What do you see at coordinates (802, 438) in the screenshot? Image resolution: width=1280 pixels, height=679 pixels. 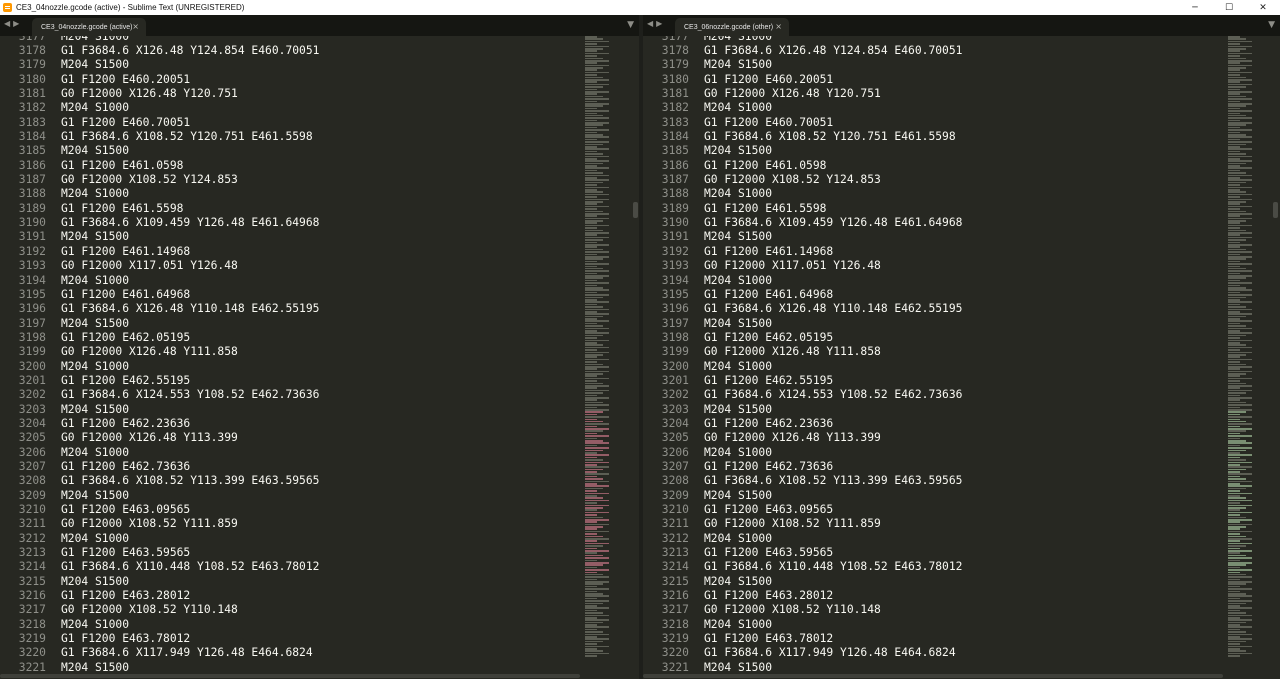 I see `code-line: 3205 G0 F12000 X126.48 Y113.399` at bounding box center [802, 438].